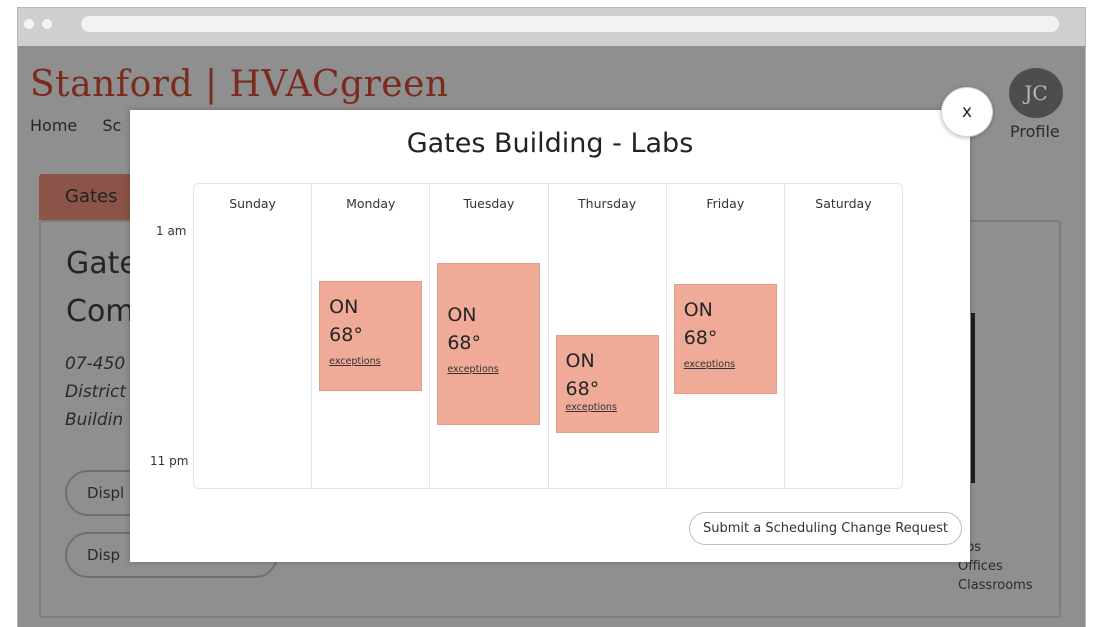  What do you see at coordinates (1036, 93) in the screenshot?
I see `avatar: JC` at bounding box center [1036, 93].